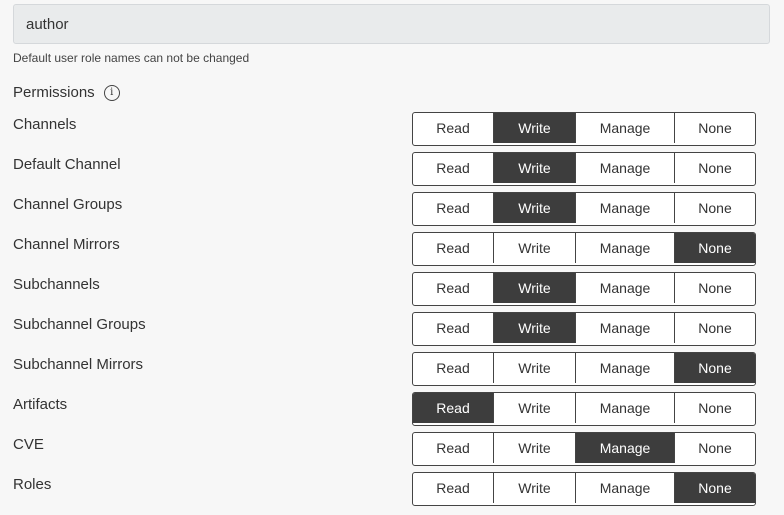  What do you see at coordinates (67, 164) in the screenshot?
I see `permission-label: Default Channel` at bounding box center [67, 164].